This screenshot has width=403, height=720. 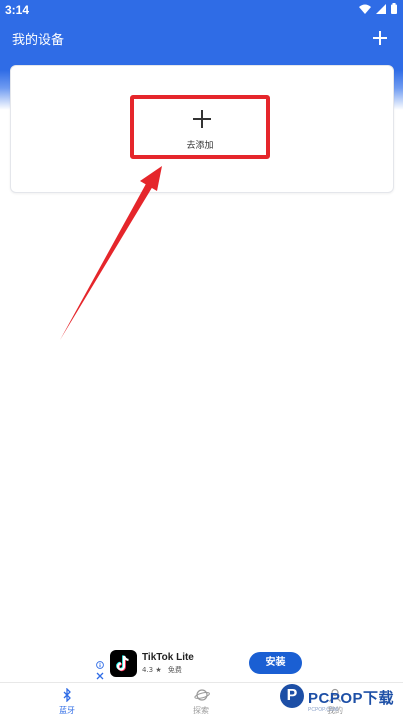 I want to click on pcpop-brand: PCPOP下载, so click(x=351, y=698).